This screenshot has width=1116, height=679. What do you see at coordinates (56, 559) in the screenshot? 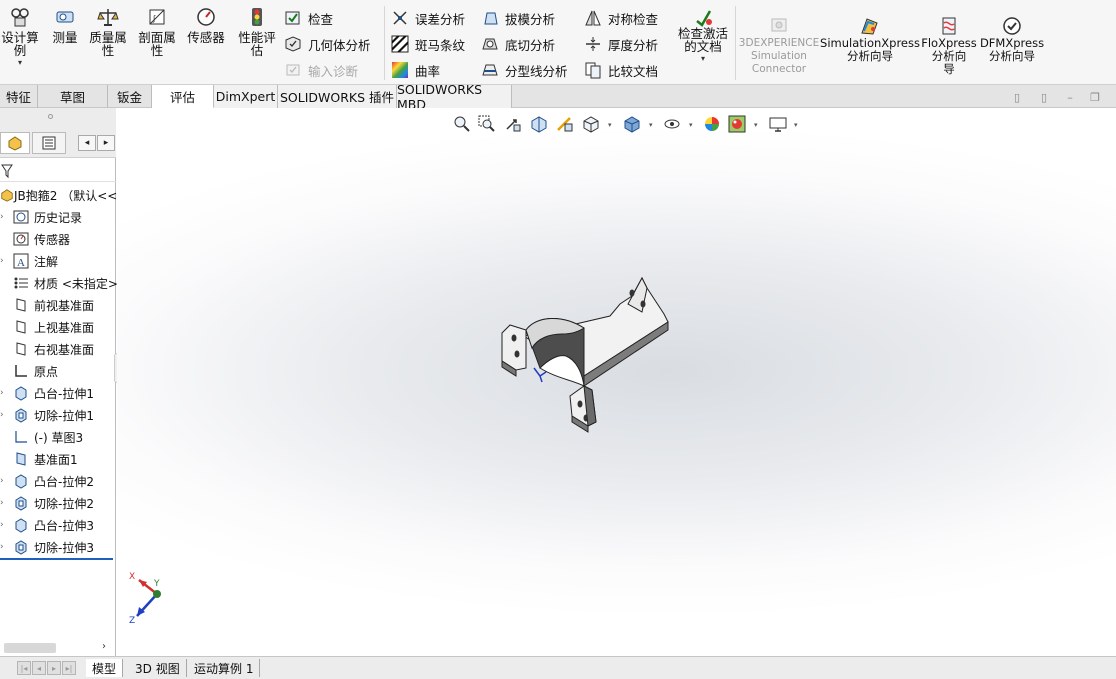
I see `rollback-bar` at bounding box center [56, 559].